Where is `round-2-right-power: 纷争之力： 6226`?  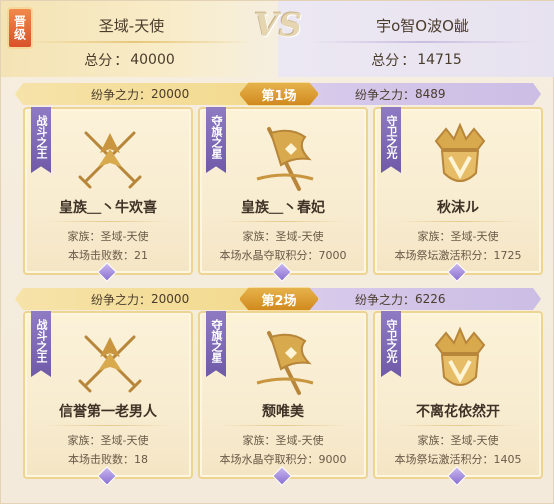 round-2-right-power: 纷争之力： 6226 is located at coordinates (400, 299).